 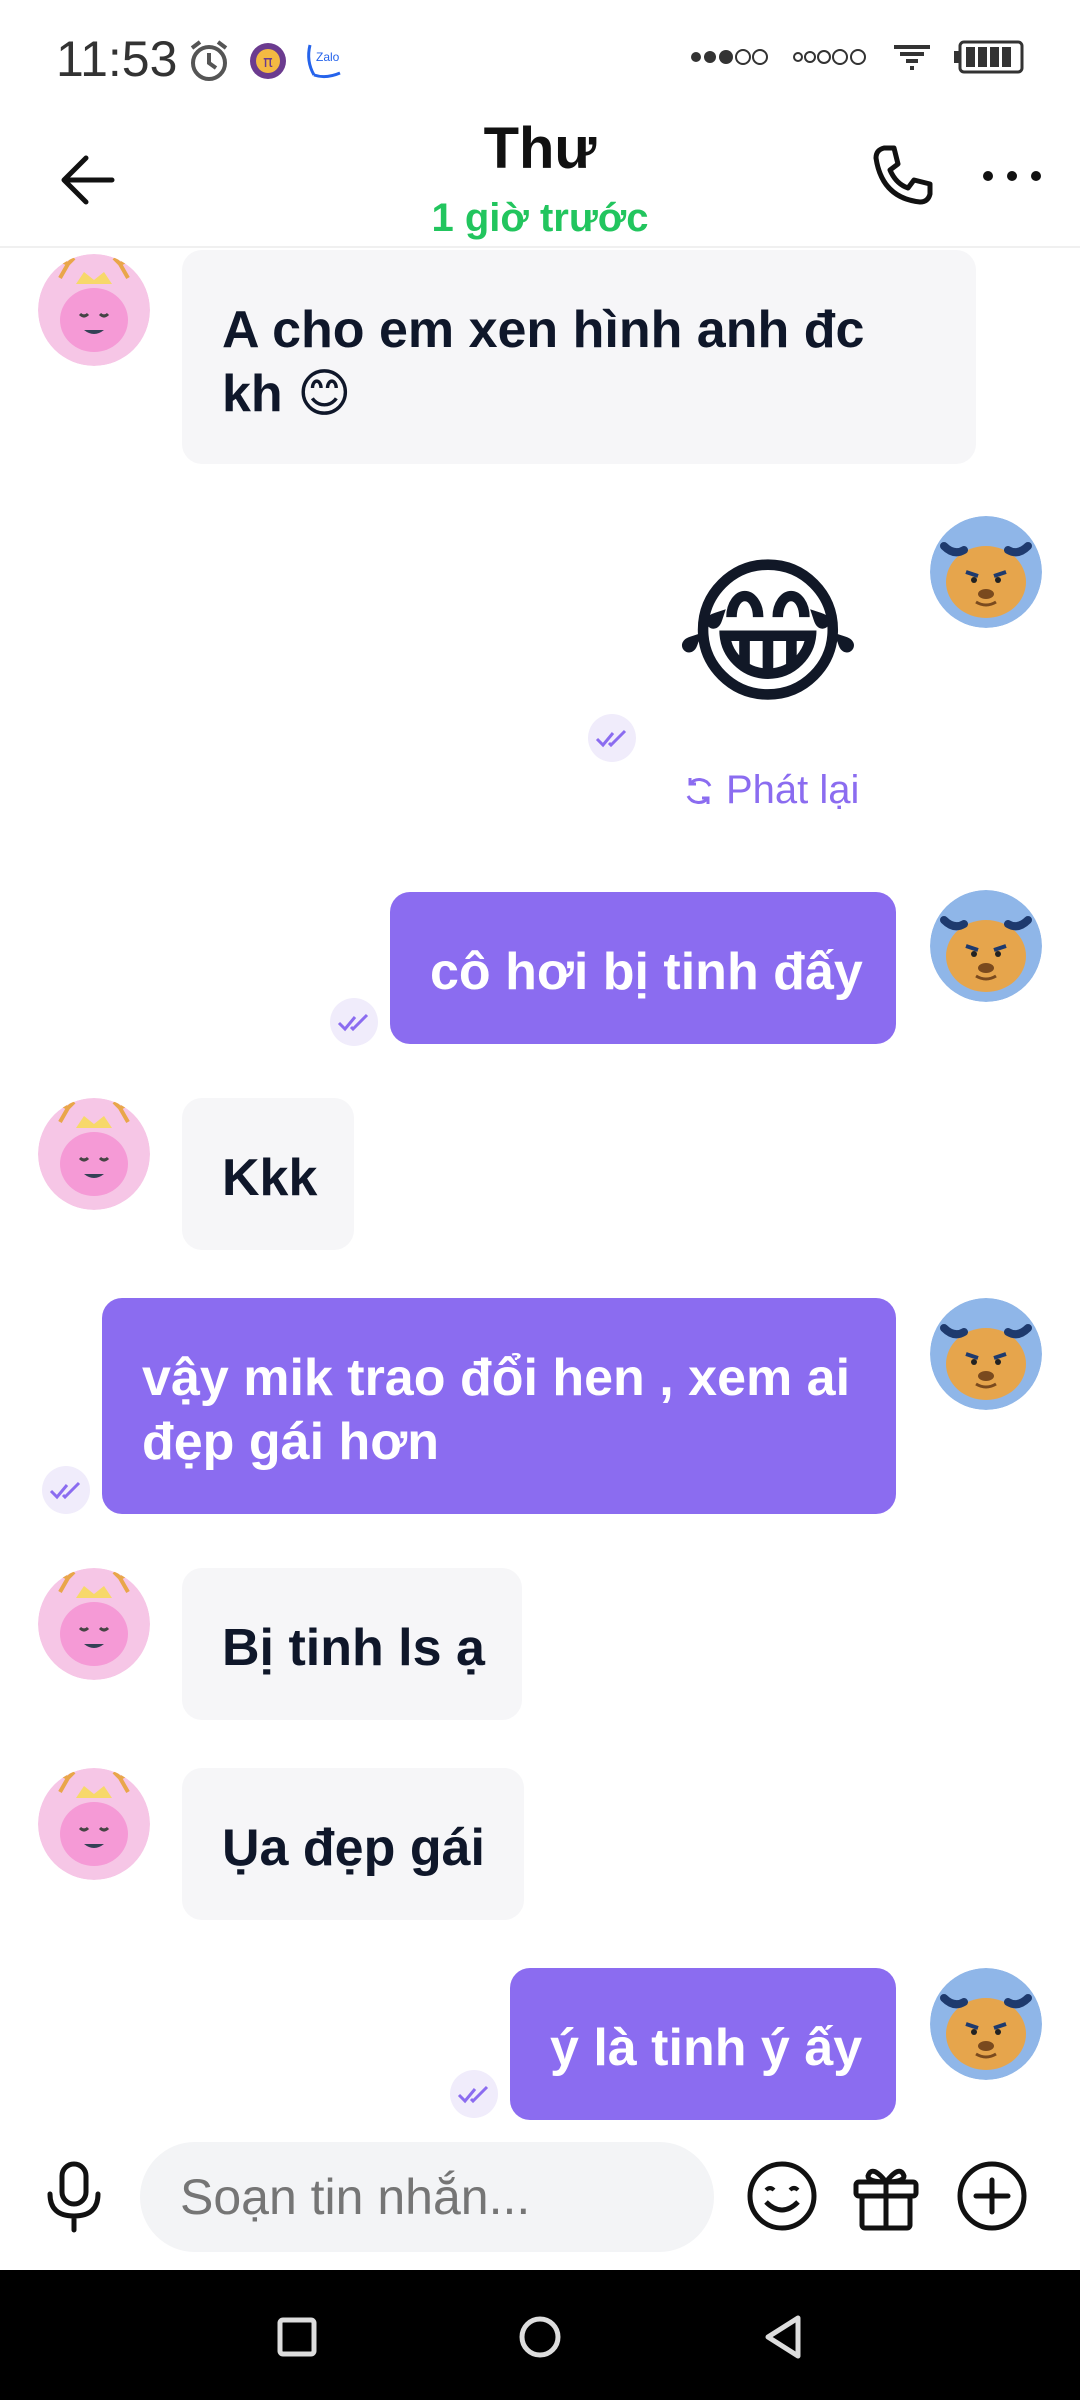 I want to click on message-text: cô hơi bị tinh đấy, so click(x=646, y=972).